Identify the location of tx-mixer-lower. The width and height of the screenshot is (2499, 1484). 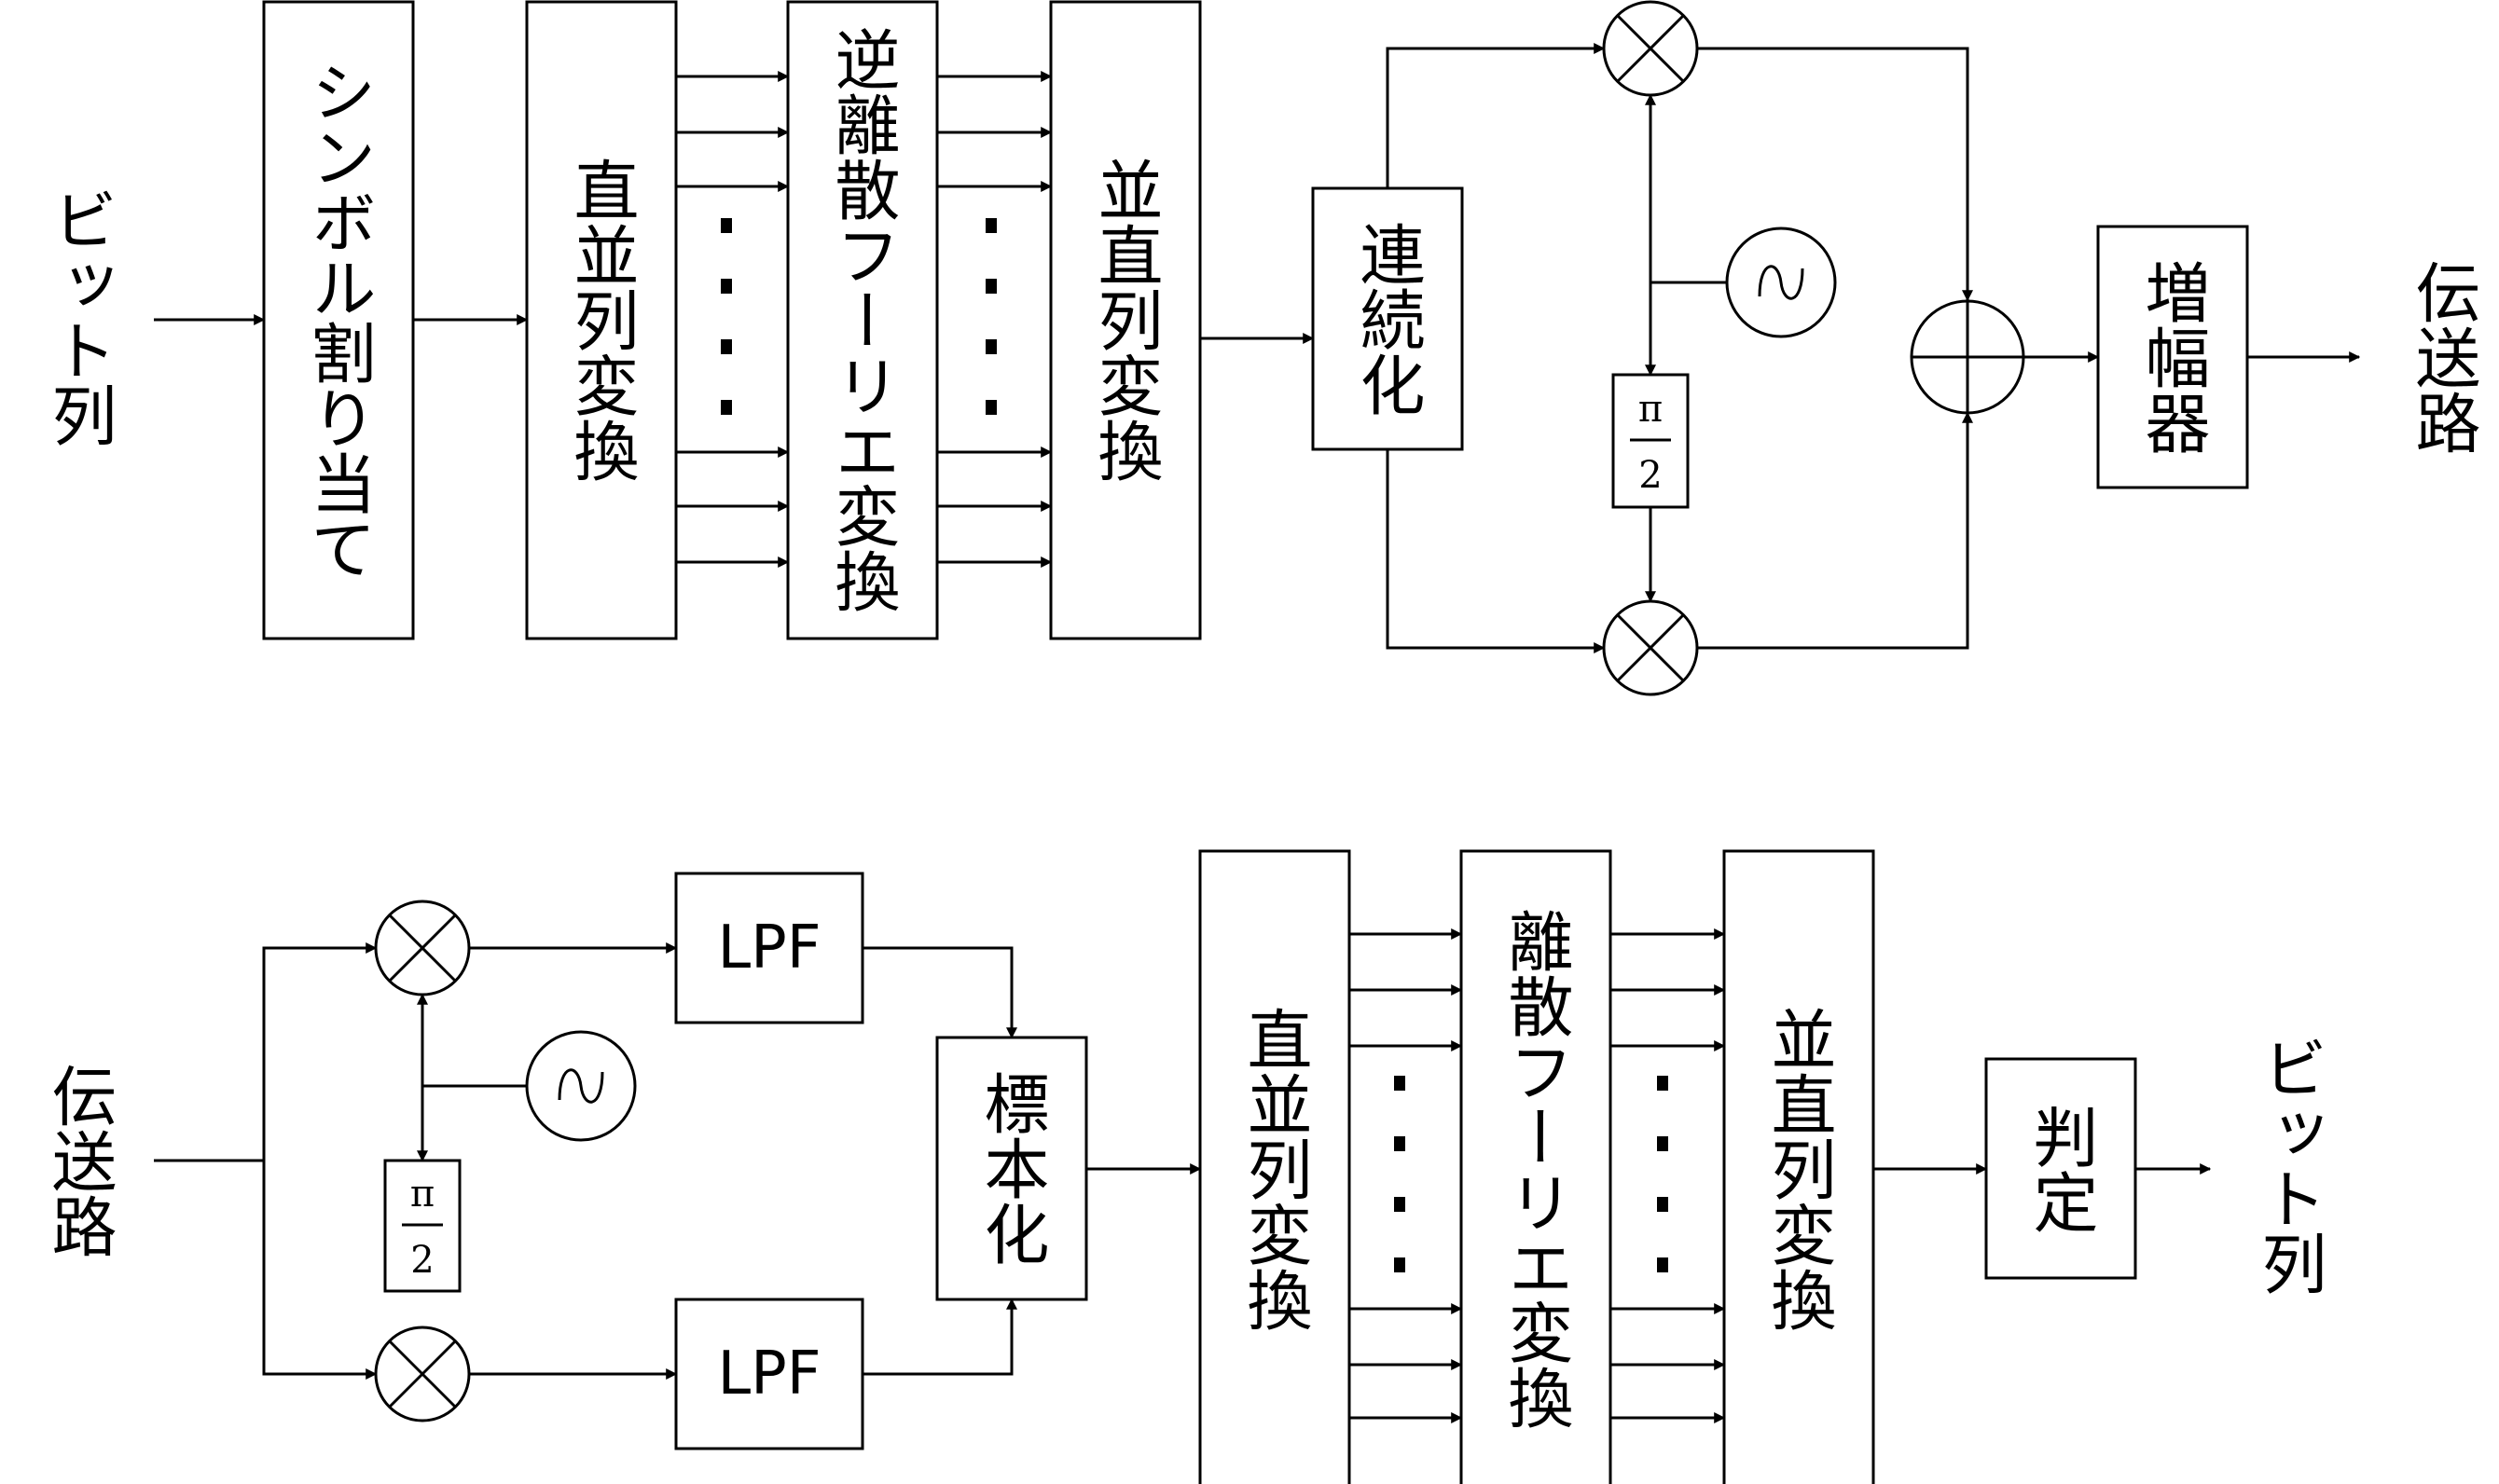
(1650, 647).